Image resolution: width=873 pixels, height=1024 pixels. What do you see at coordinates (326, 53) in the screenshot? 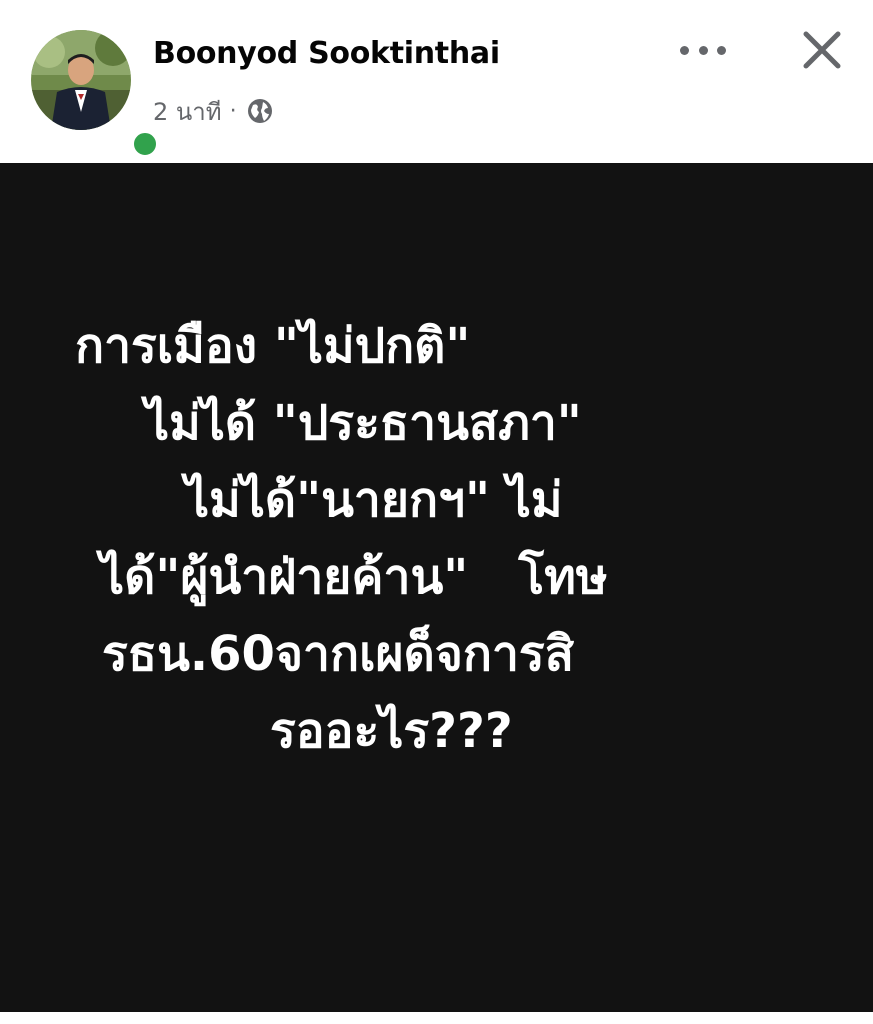
I see `author-name: Boonyod Sooktinthai` at bounding box center [326, 53].